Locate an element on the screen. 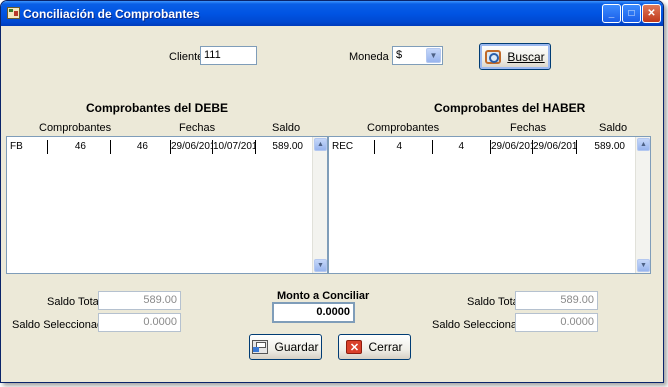 This screenshot has width=668, height=387. debe-col-fechas: Fechas is located at coordinates (197, 128).